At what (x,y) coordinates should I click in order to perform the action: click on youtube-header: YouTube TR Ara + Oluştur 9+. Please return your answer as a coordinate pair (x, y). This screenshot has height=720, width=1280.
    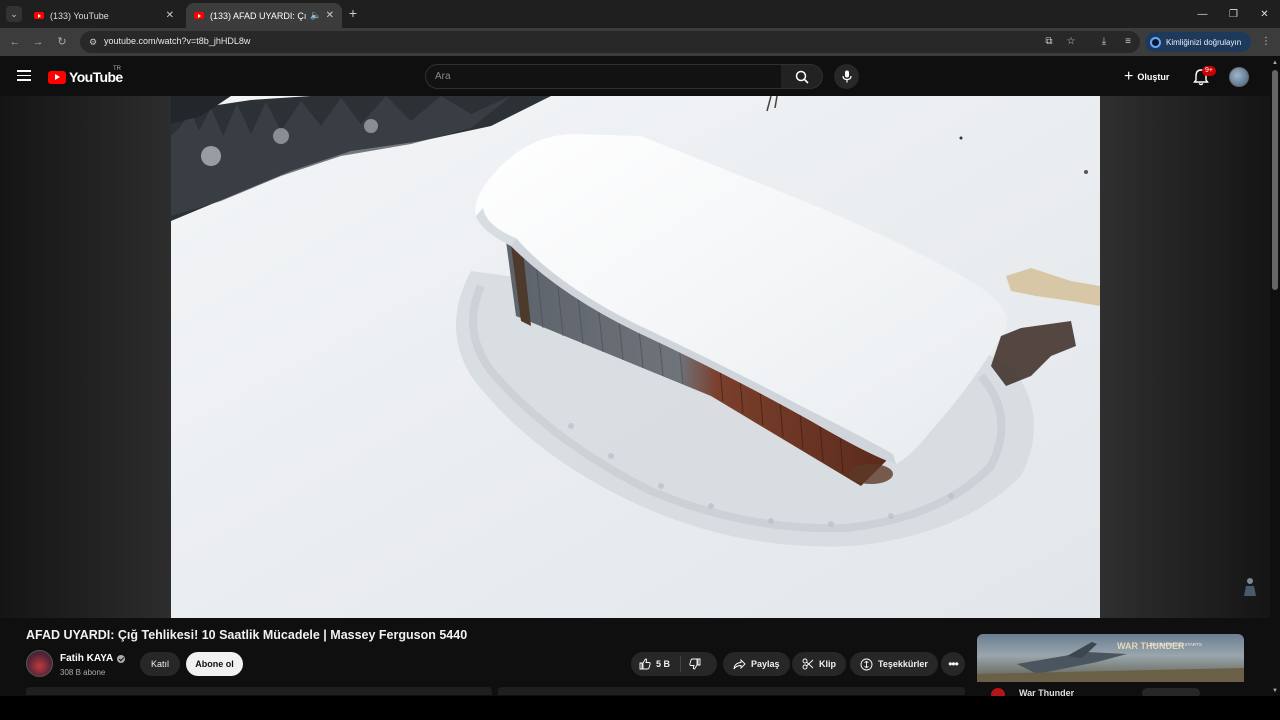
    Looking at the image, I should click on (640, 76).